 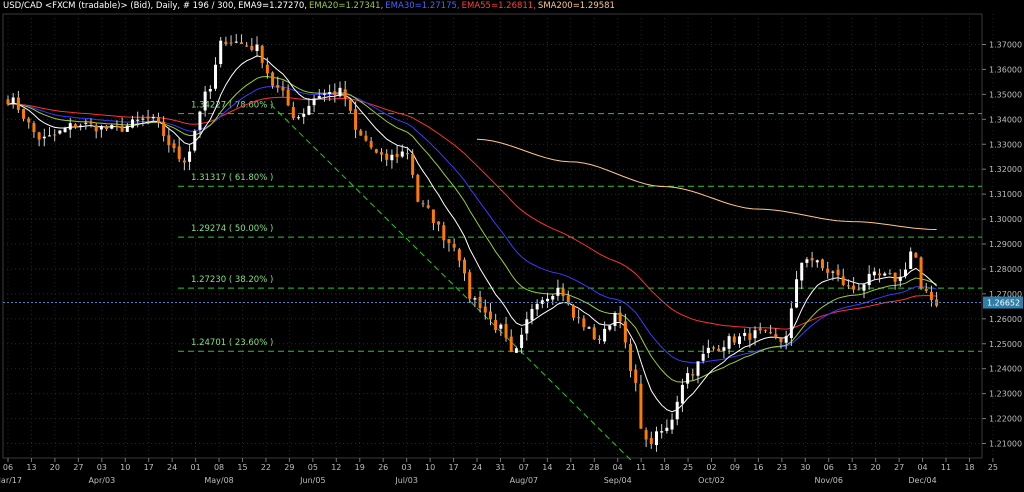 I want to click on x-tick-label: 26, so click(x=383, y=467).